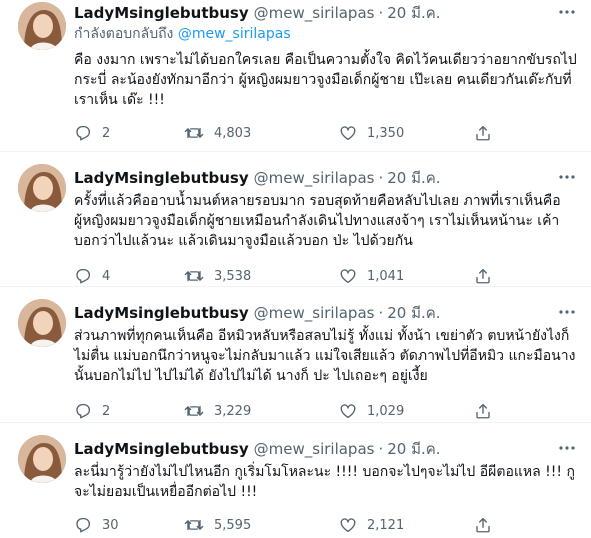 The image size is (591, 538). What do you see at coordinates (327, 133) in the screenshot?
I see `tweet-actions: 2 4,803 1,350` at bounding box center [327, 133].